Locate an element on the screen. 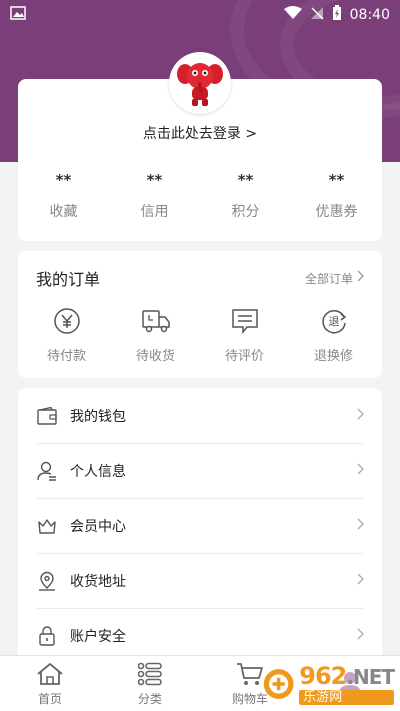  comment-icon is located at coordinates (244, 321).